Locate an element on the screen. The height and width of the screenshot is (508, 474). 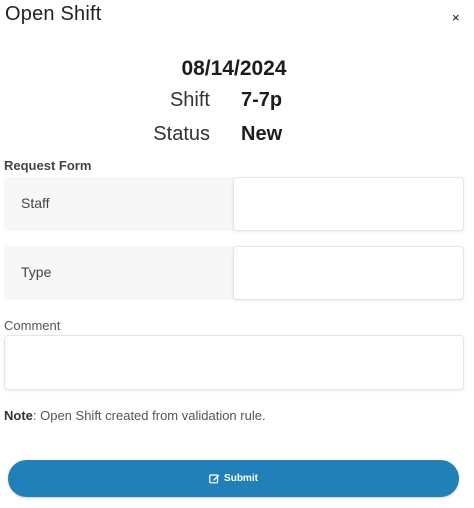
type-label: Type is located at coordinates (36, 272).